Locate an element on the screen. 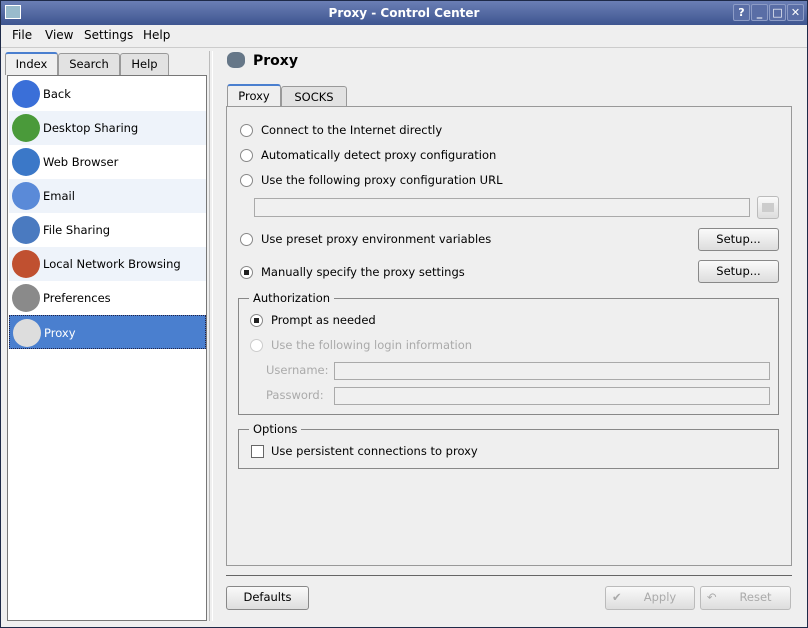 Image resolution: width=808 pixels, height=628 pixels. menu-file: File is located at coordinates (22, 35).